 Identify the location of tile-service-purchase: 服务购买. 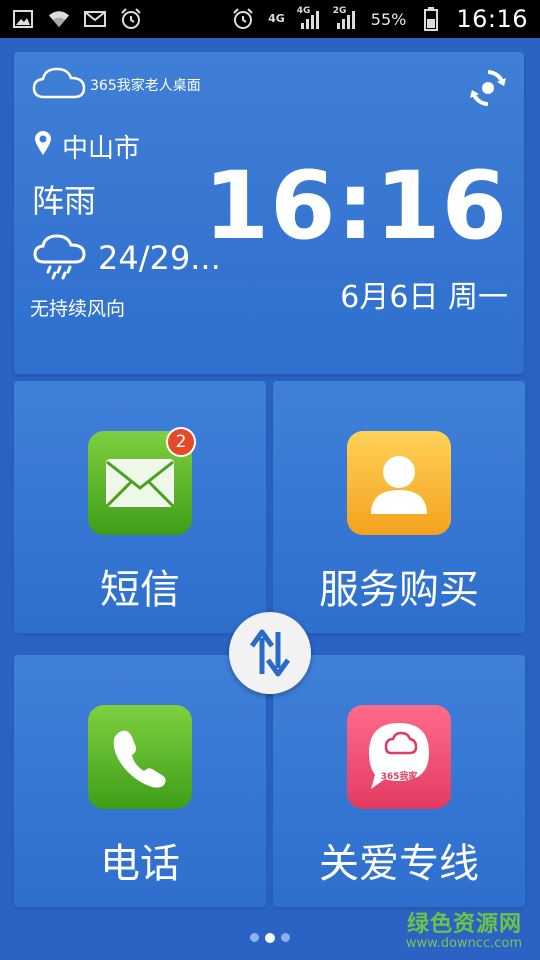
(399, 507).